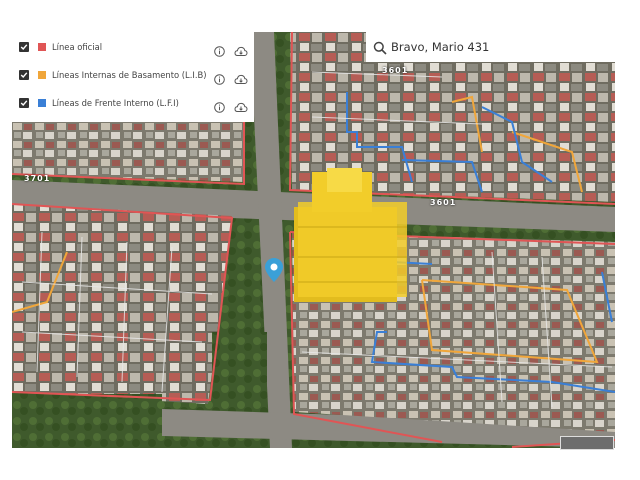 The width and height of the screenshot is (640, 480). I want to click on search-icon, so click(380, 49).